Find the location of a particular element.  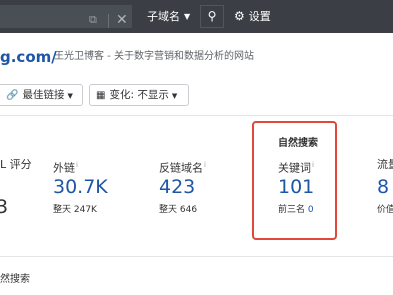

domain-title: g.com/ is located at coordinates (28, 57).